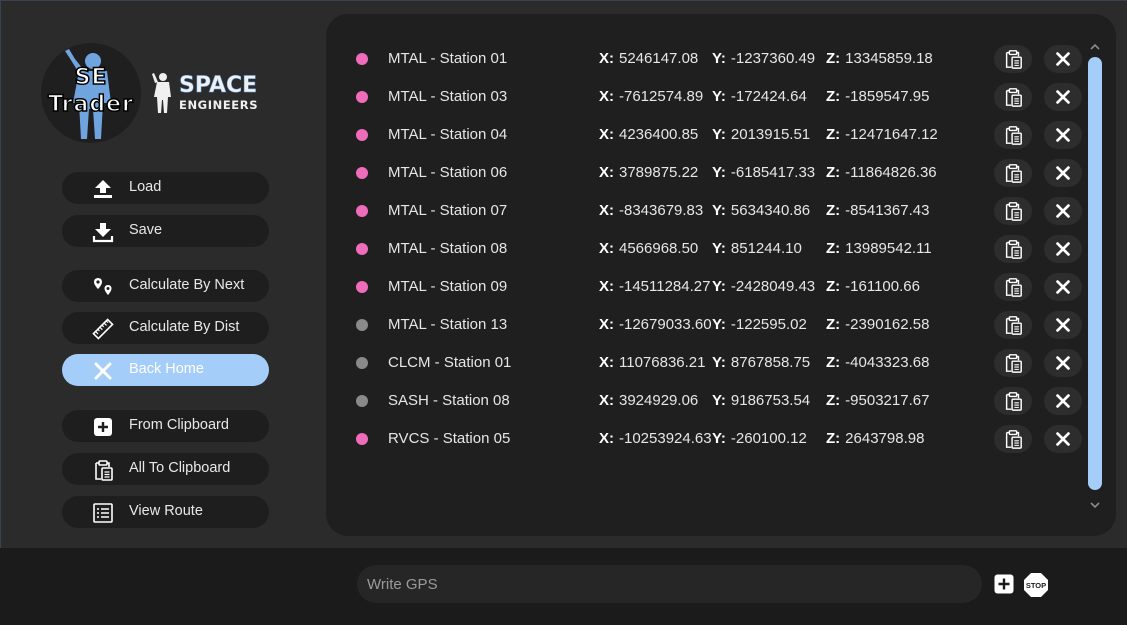 This screenshot has height=625, width=1127. What do you see at coordinates (875, 438) in the screenshot?
I see `z-coordinate: Z: 2643798.98` at bounding box center [875, 438].